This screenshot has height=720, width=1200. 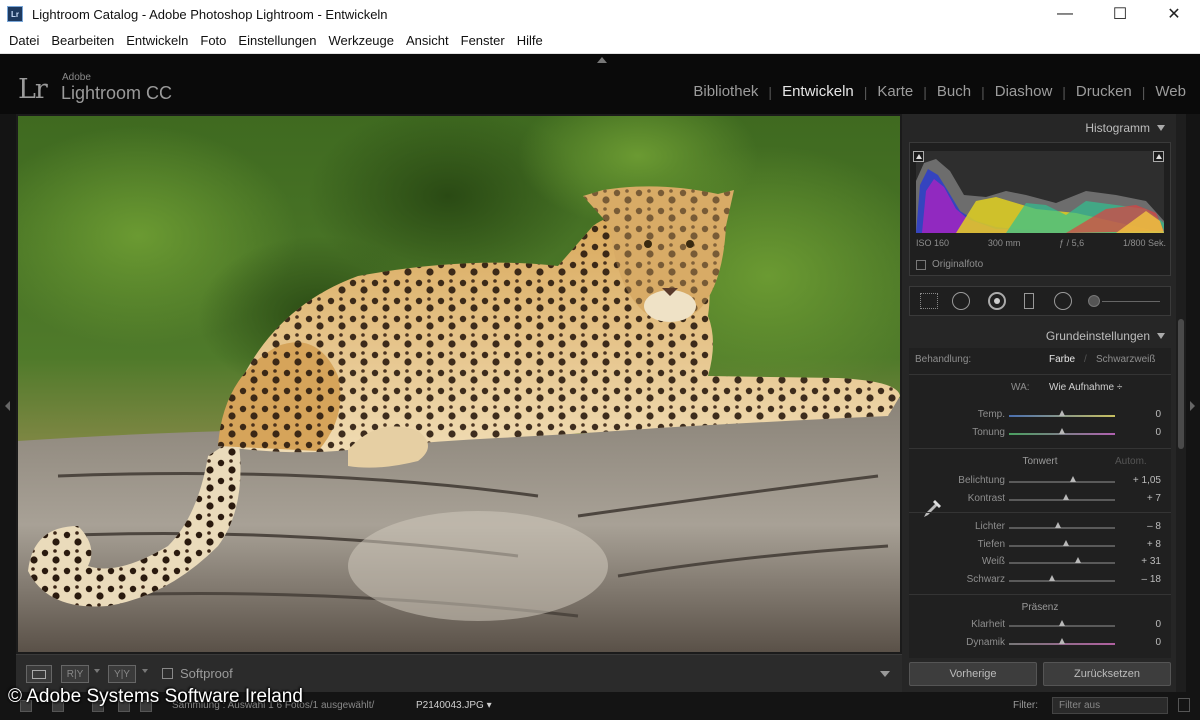 What do you see at coordinates (602, 60) in the screenshot?
I see `top-panel-toggle-icon` at bounding box center [602, 60].